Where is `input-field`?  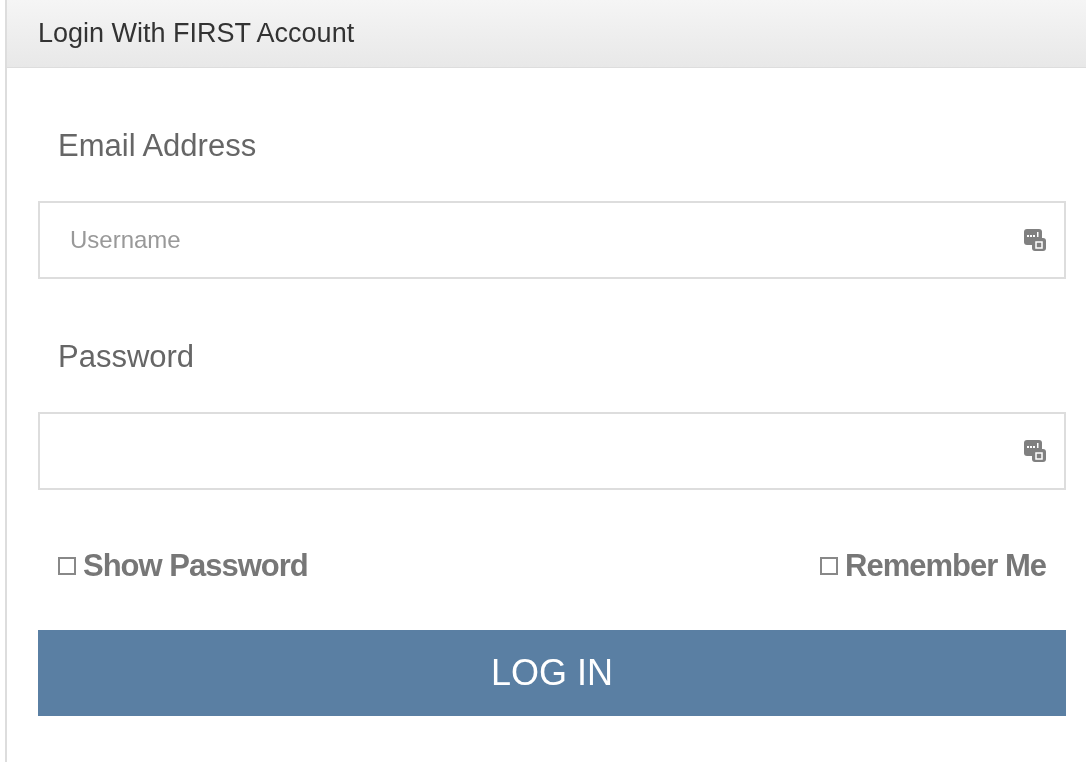
input-field is located at coordinates (552, 451).